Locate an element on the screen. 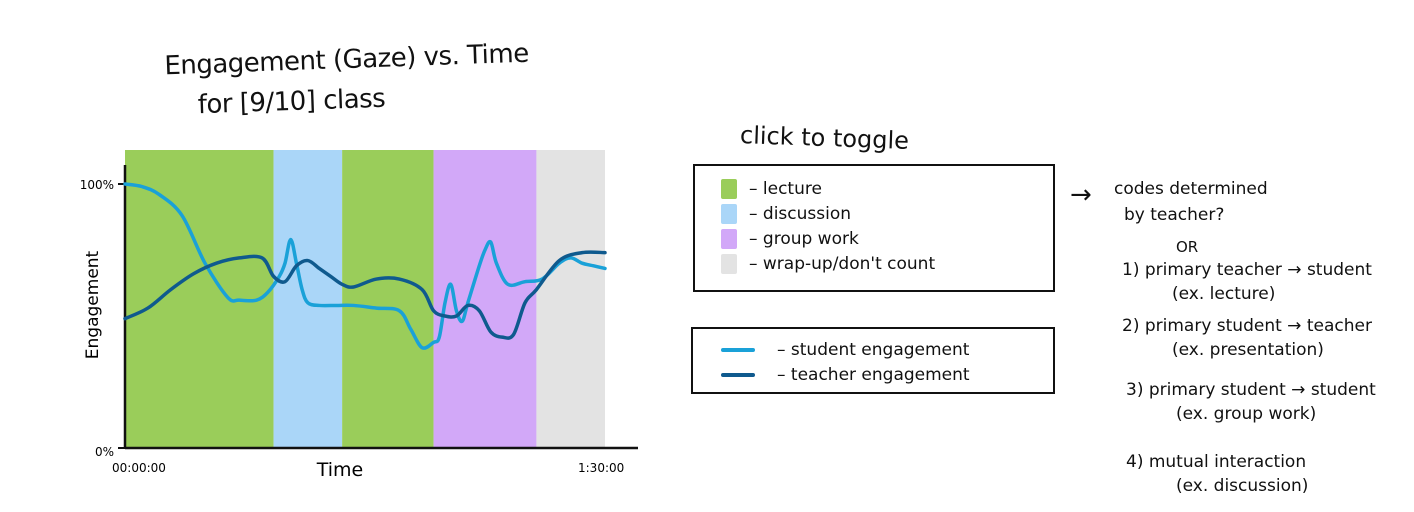  toggle-instruction: click to toggle is located at coordinates (824, 138).